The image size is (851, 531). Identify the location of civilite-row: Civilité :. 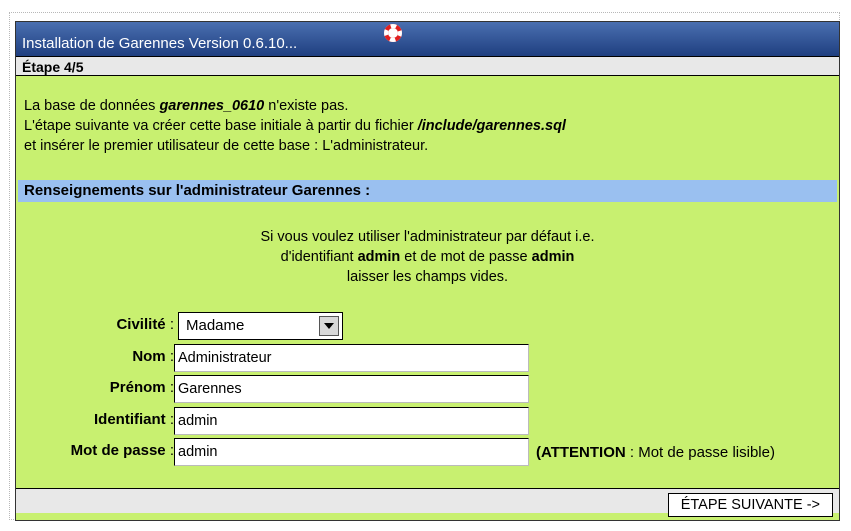
(95, 330).